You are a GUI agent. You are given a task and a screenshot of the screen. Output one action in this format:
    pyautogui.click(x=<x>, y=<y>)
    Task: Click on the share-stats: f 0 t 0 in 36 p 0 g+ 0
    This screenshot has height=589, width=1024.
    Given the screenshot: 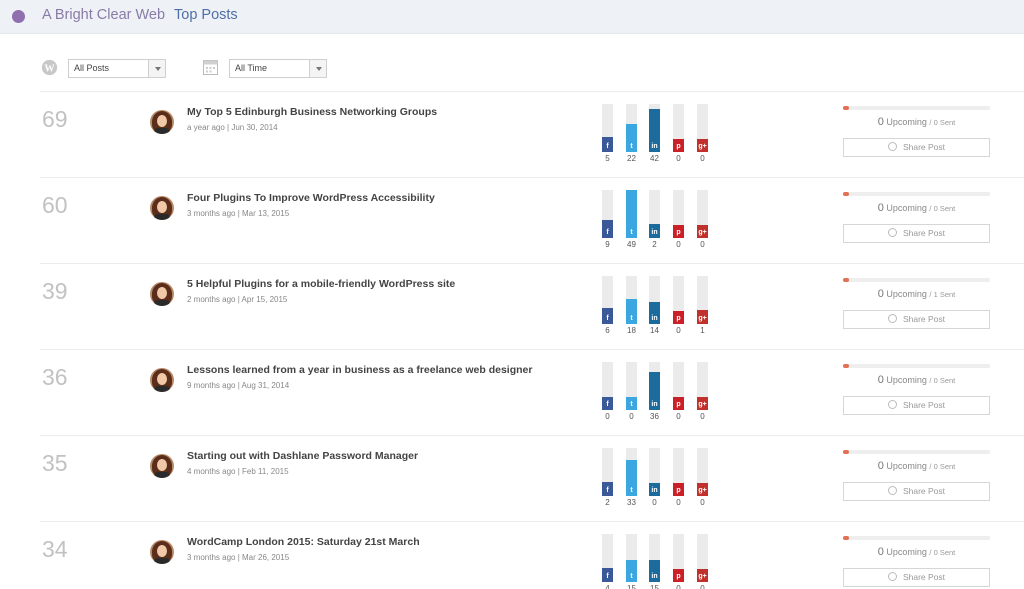 What is the action you would take?
    pyautogui.click(x=662, y=392)
    